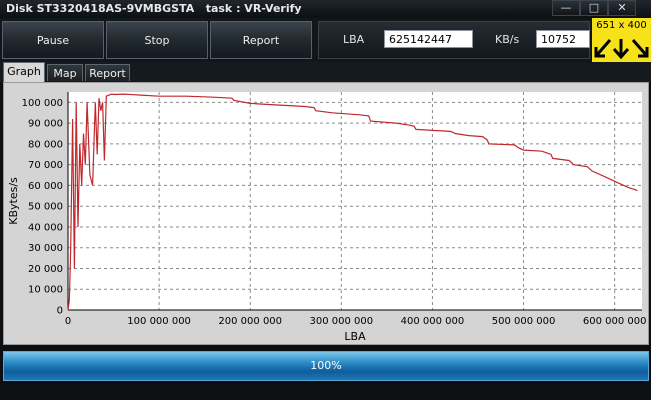 Image resolution: width=651 pixels, height=400 pixels. Describe the element at coordinates (45, 207) in the screenshot. I see `y-tick-label: 50 000` at that location.